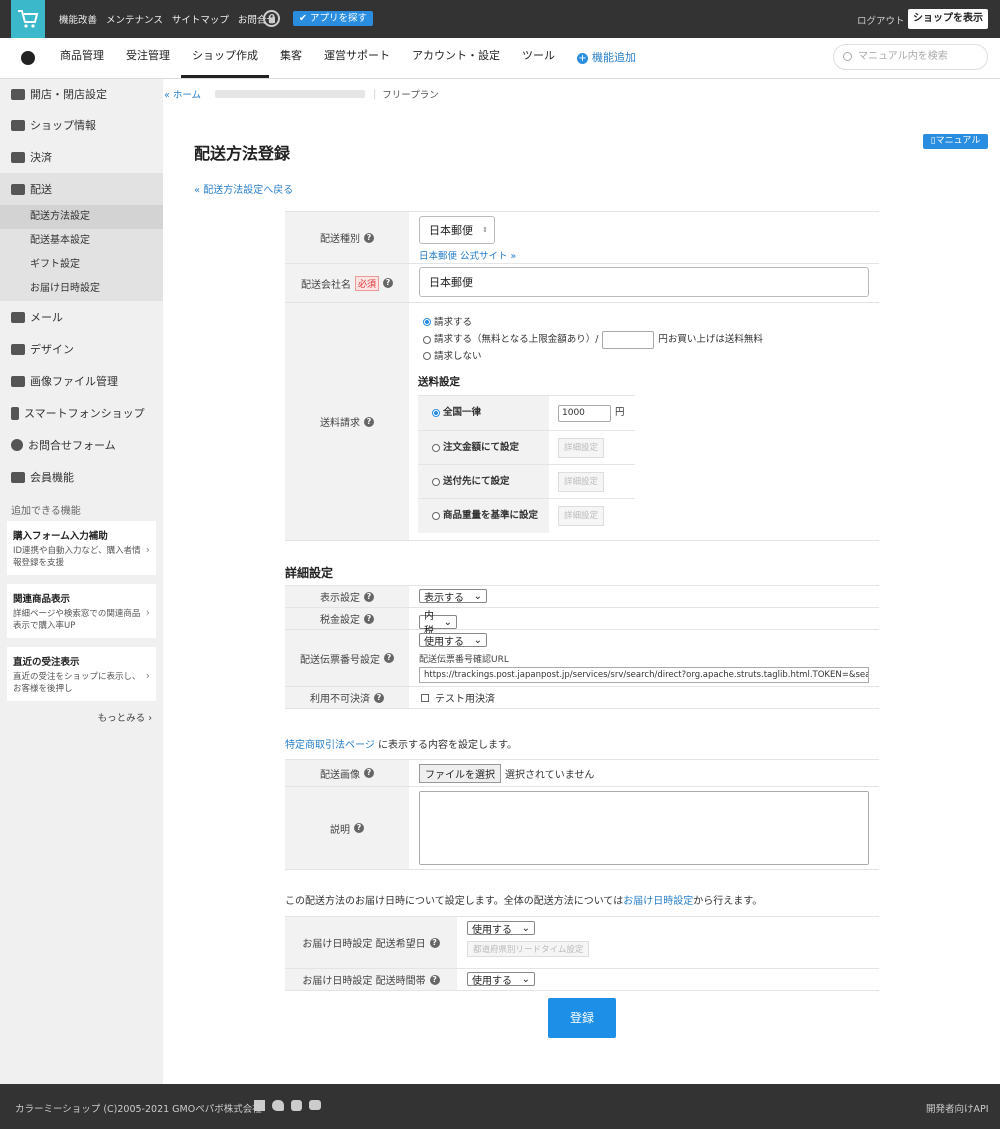  Describe the element at coordinates (453, 596) in the screenshot. I see `display-select: 表示する ⌄` at that location.